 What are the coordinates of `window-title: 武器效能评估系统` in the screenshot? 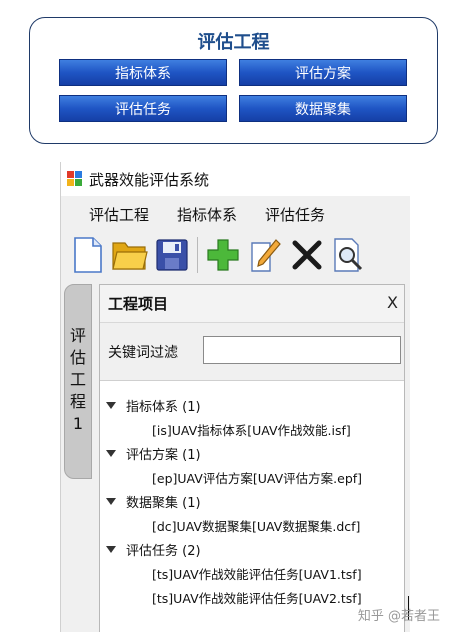 It's located at (149, 179).